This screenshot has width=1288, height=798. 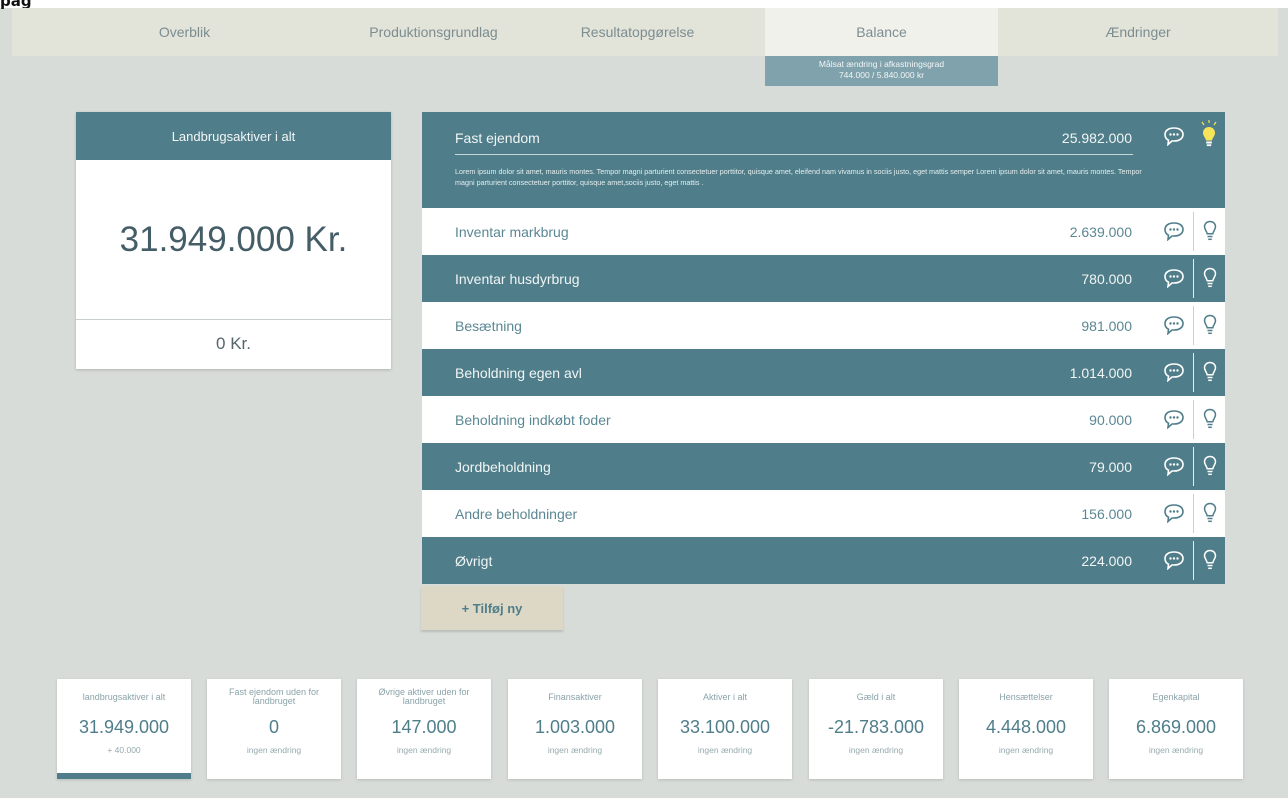 I want to click on asset-row-ovrigt: Øvrigt 224.000, so click(x=823, y=560).